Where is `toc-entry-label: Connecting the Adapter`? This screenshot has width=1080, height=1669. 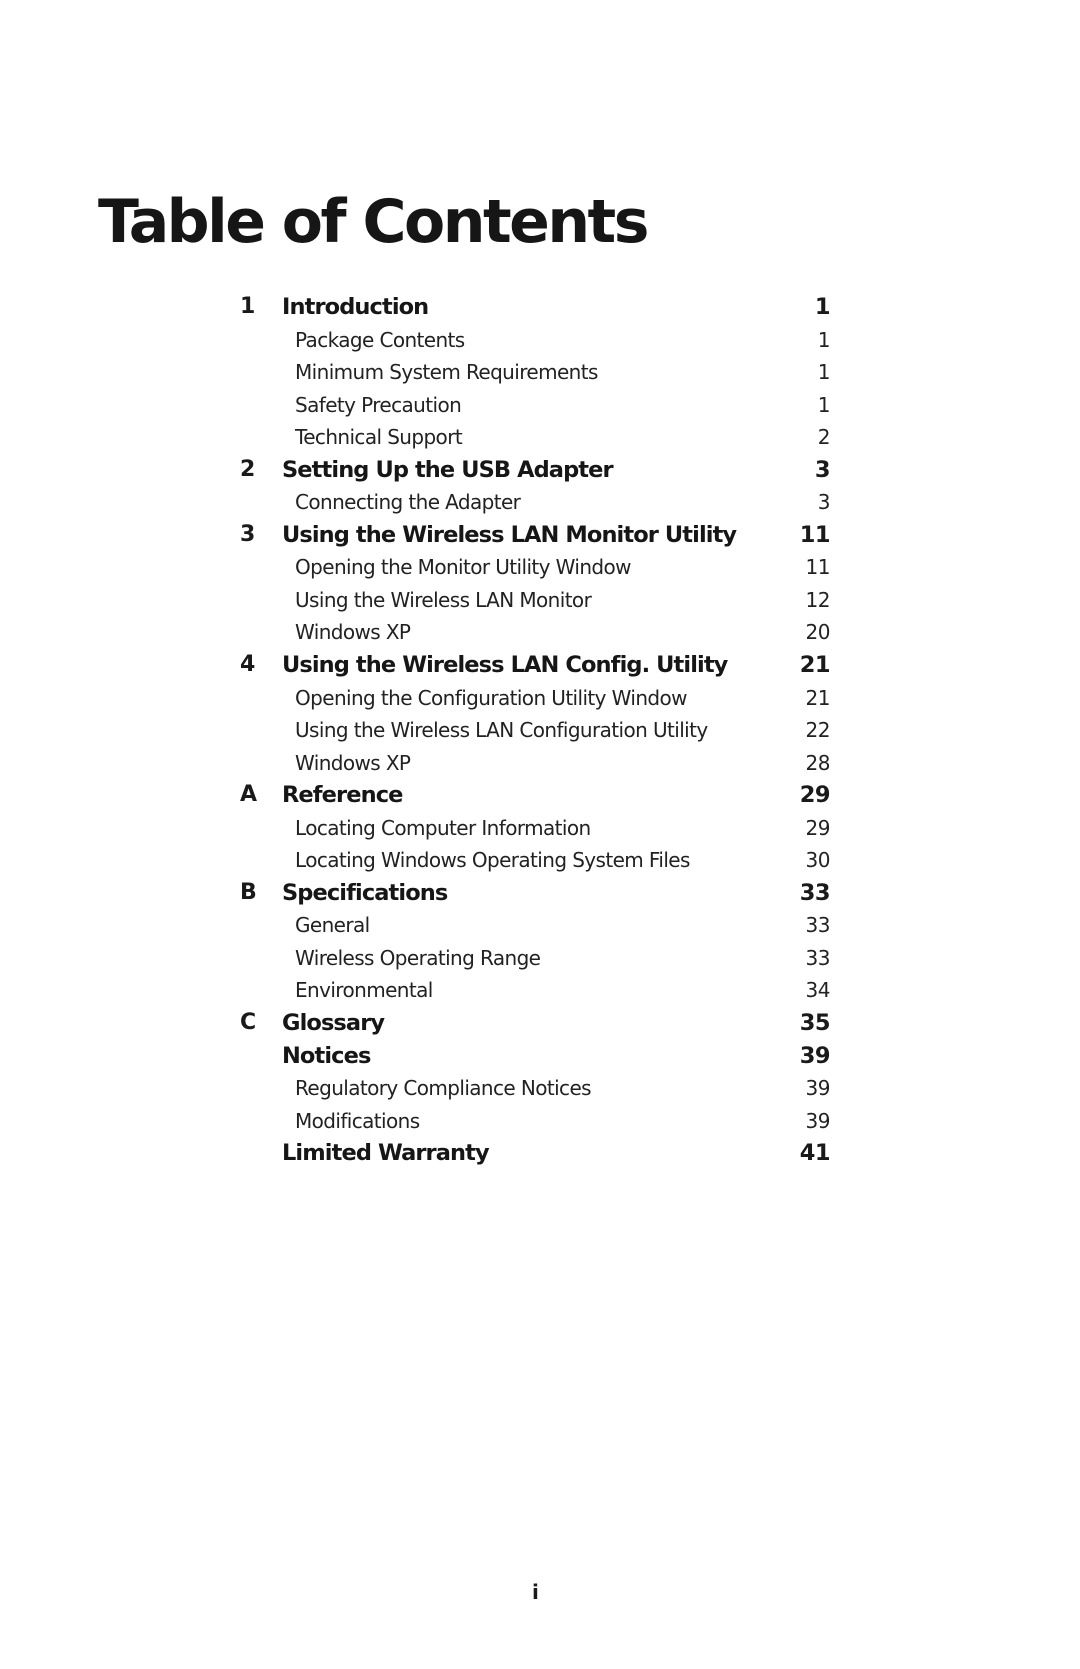 toc-entry-label: Connecting the Adapter is located at coordinates (408, 502).